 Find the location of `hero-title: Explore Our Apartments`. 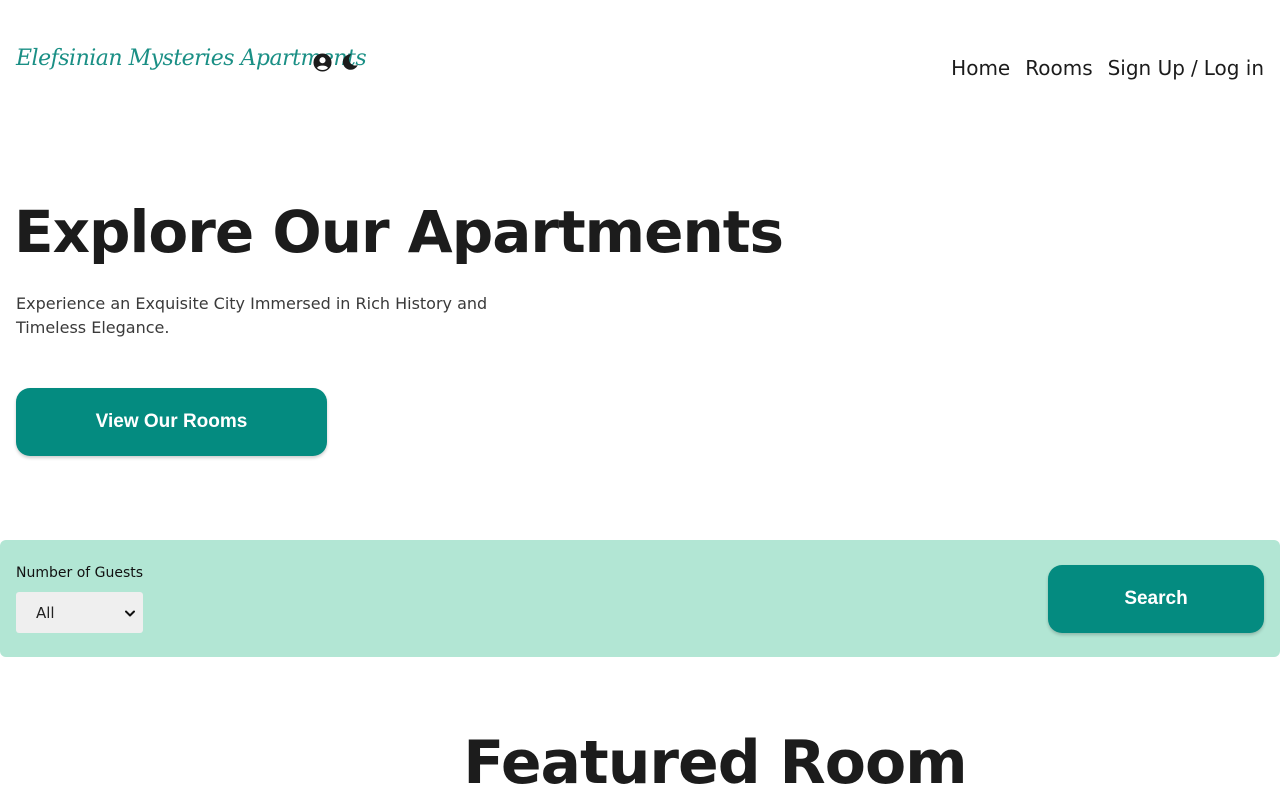

hero-title: Explore Our Apartments is located at coordinates (399, 232).